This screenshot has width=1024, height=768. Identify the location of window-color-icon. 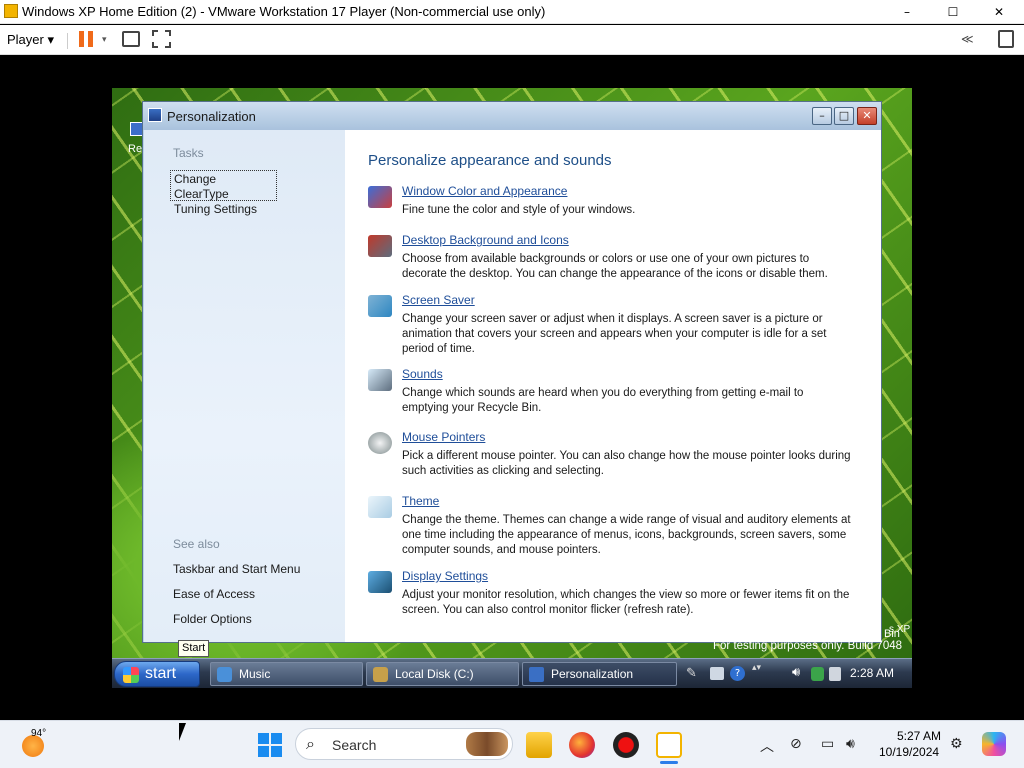
(380, 197).